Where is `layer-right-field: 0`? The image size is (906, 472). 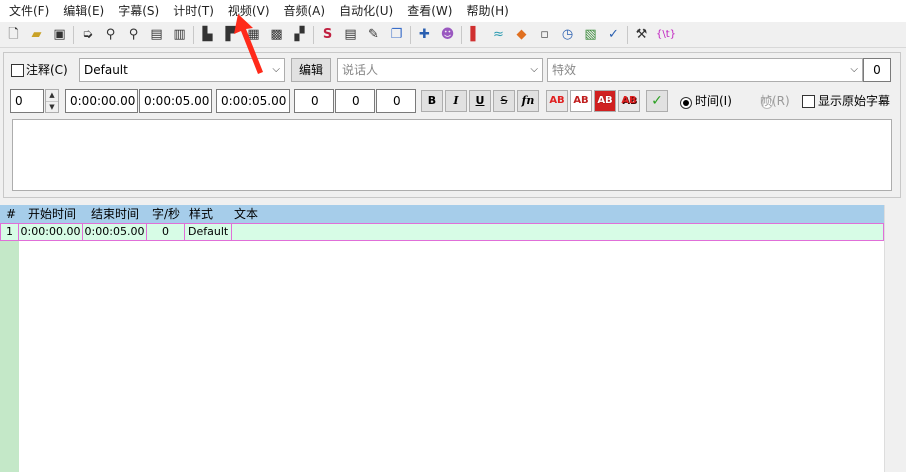
layer-right-field: 0 is located at coordinates (877, 70).